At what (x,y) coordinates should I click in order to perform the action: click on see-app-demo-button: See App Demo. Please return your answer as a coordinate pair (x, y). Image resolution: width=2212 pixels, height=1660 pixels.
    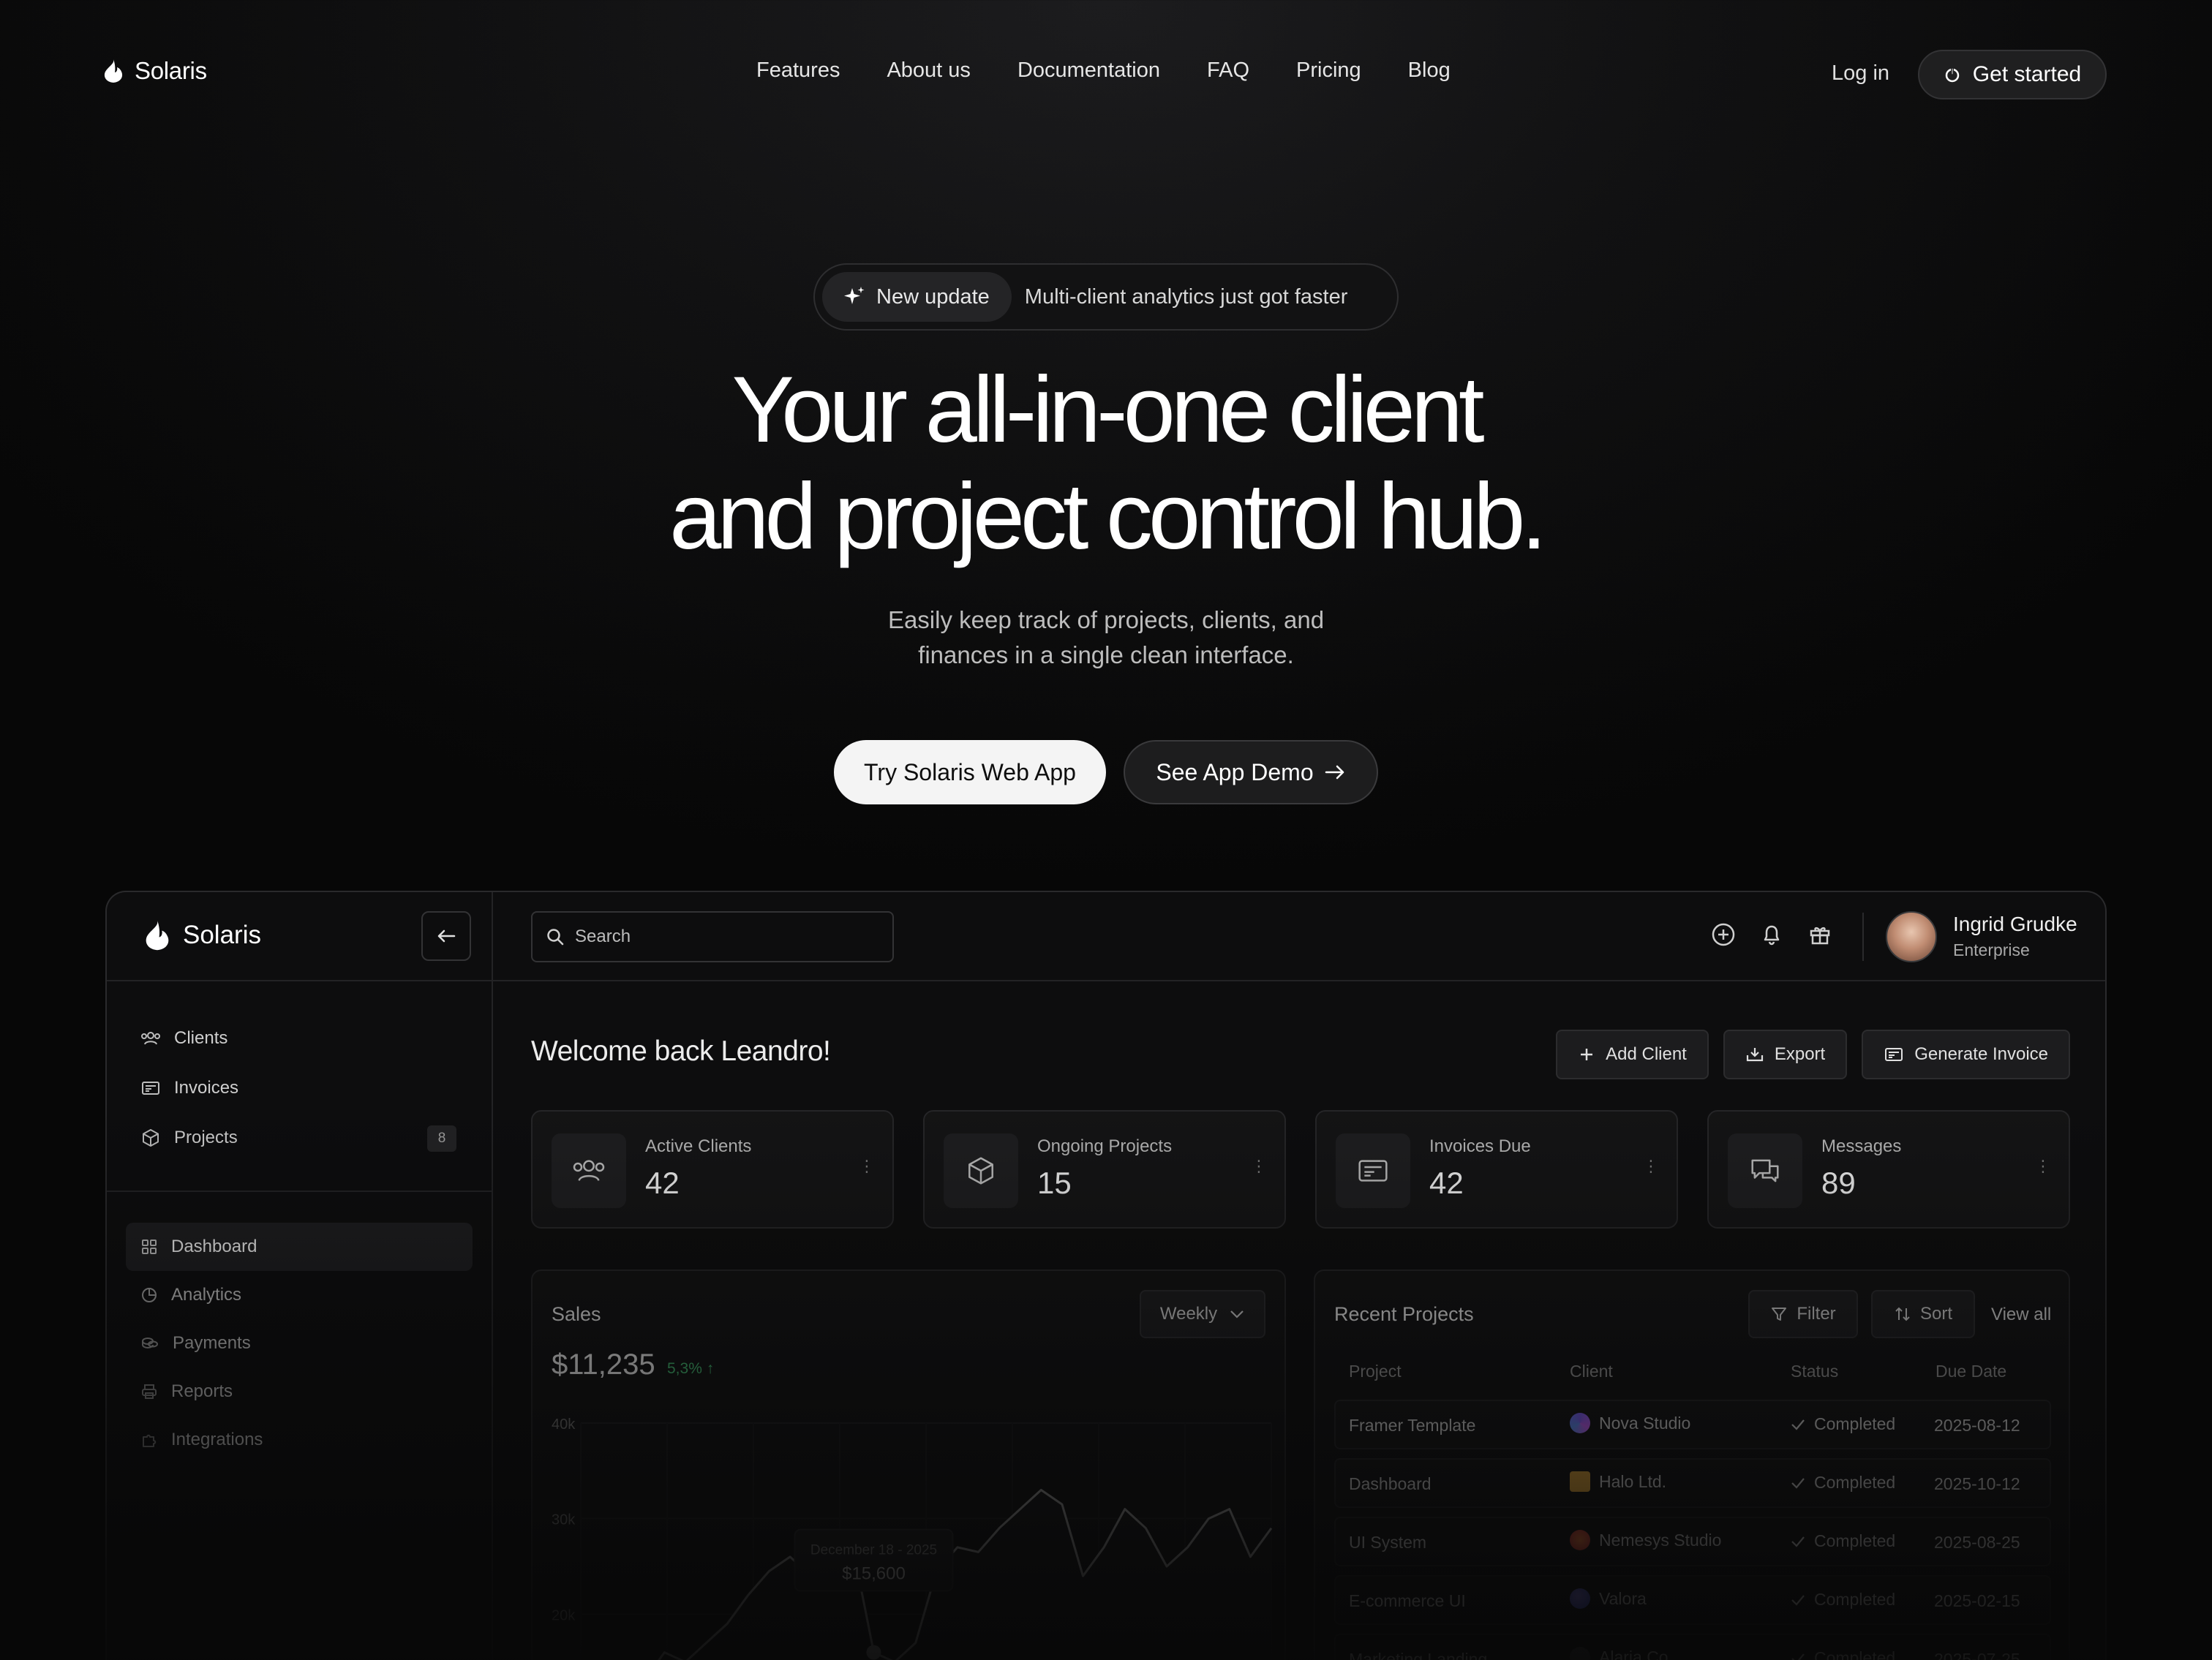
    Looking at the image, I should click on (1251, 772).